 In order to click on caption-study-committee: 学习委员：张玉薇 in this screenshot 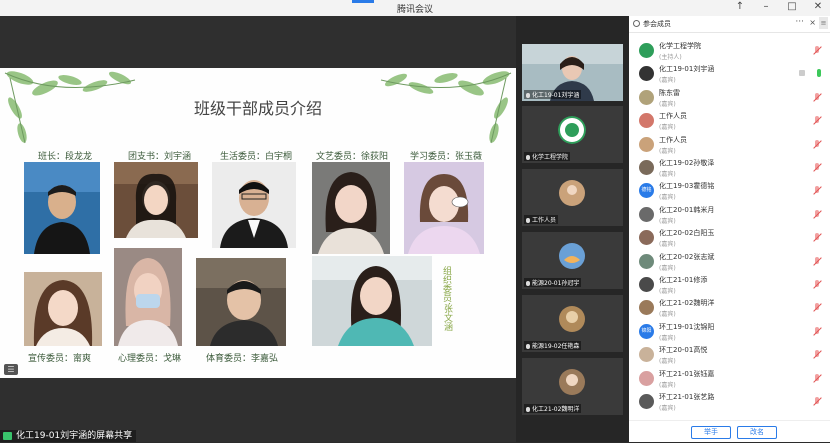, I will do `click(446, 157)`.